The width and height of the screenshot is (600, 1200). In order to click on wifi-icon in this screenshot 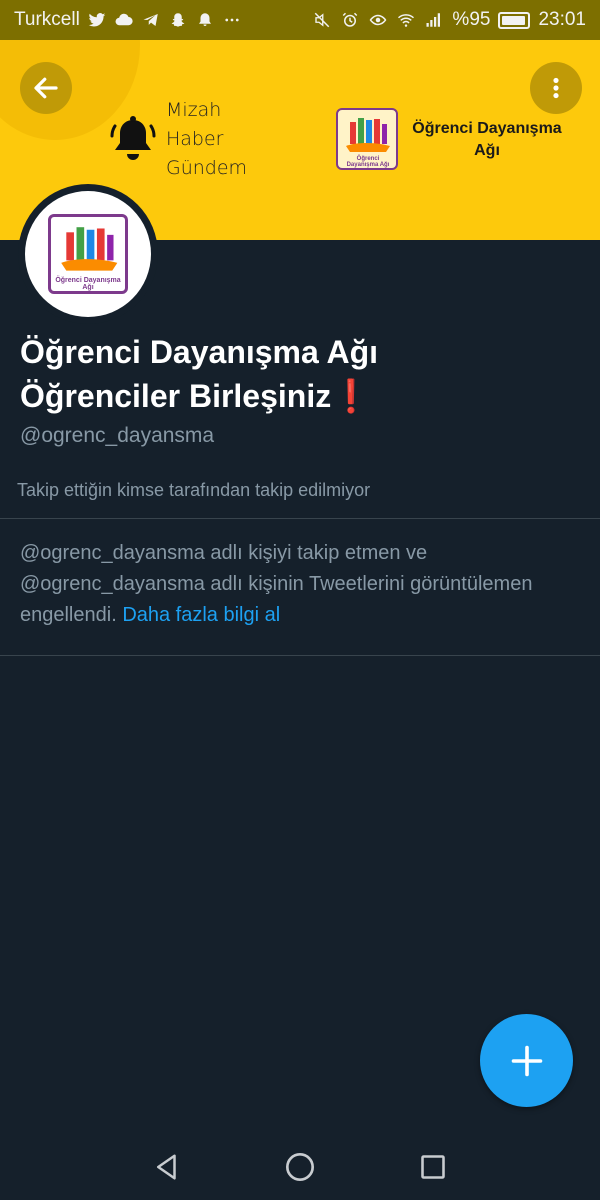, I will do `click(406, 20)`.